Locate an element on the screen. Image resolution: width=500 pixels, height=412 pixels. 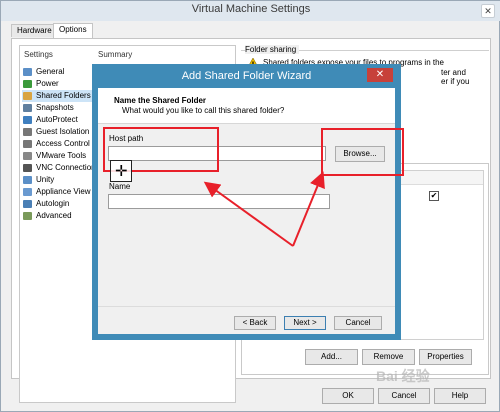
settings-item-label: Snapshots is located at coordinates (55, 107).